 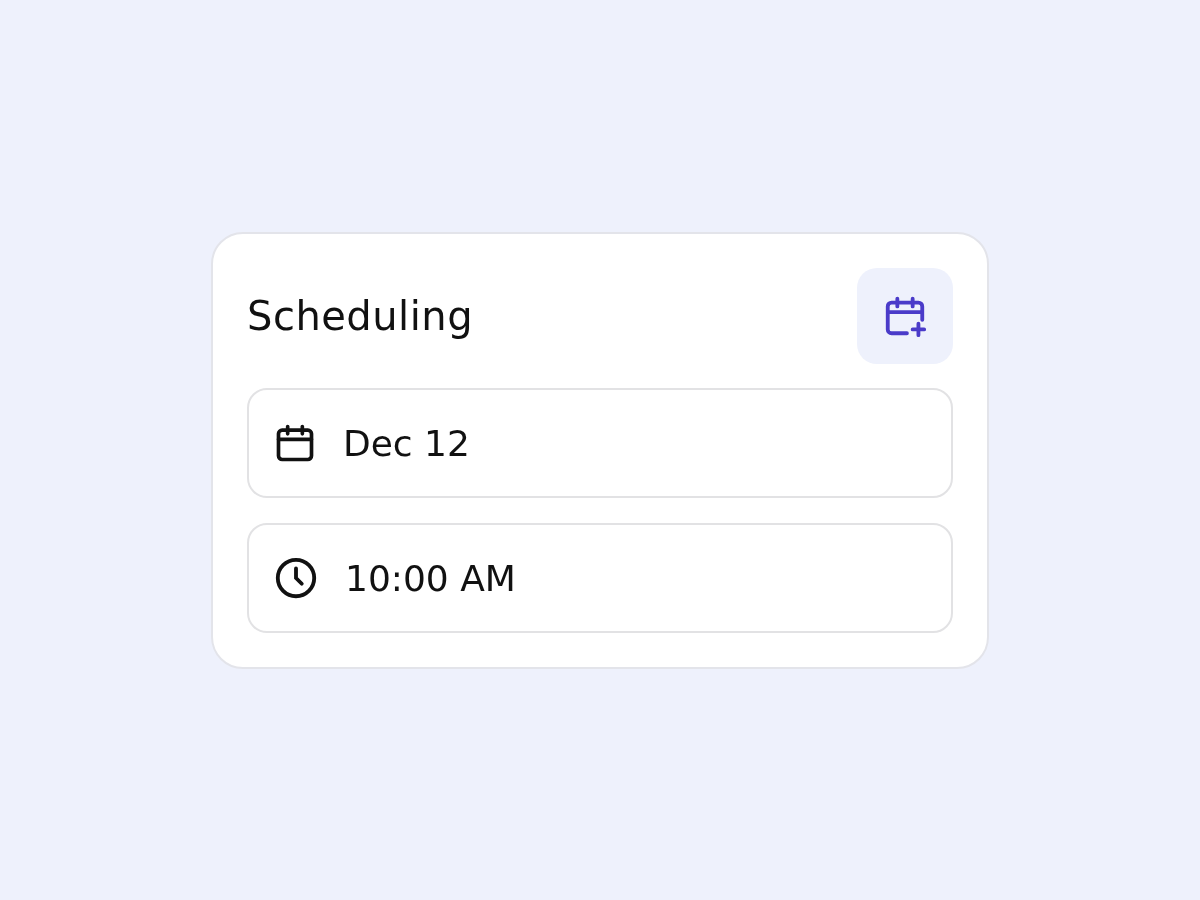 What do you see at coordinates (600, 578) in the screenshot?
I see `time-field: 10:00 AM` at bounding box center [600, 578].